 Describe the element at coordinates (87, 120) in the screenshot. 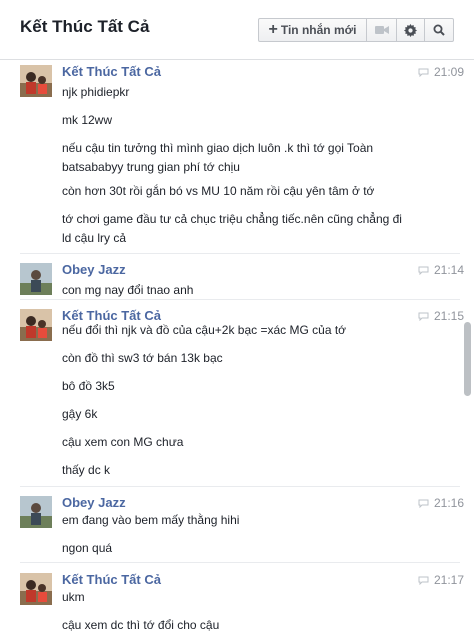

I see `message-text: mk 12ww` at that location.